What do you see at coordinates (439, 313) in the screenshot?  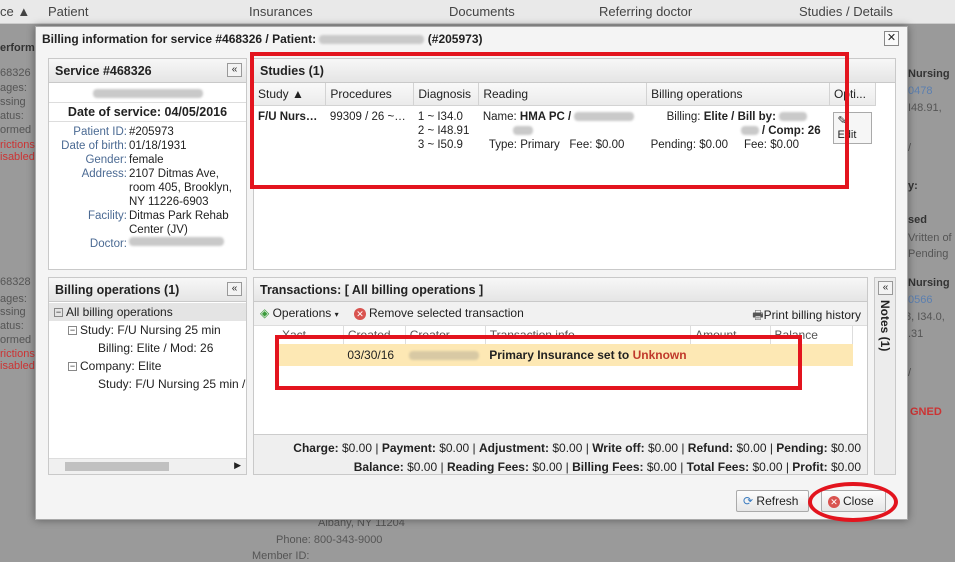 I see `remove-transaction-button: ✕ Remove selected transaction` at bounding box center [439, 313].